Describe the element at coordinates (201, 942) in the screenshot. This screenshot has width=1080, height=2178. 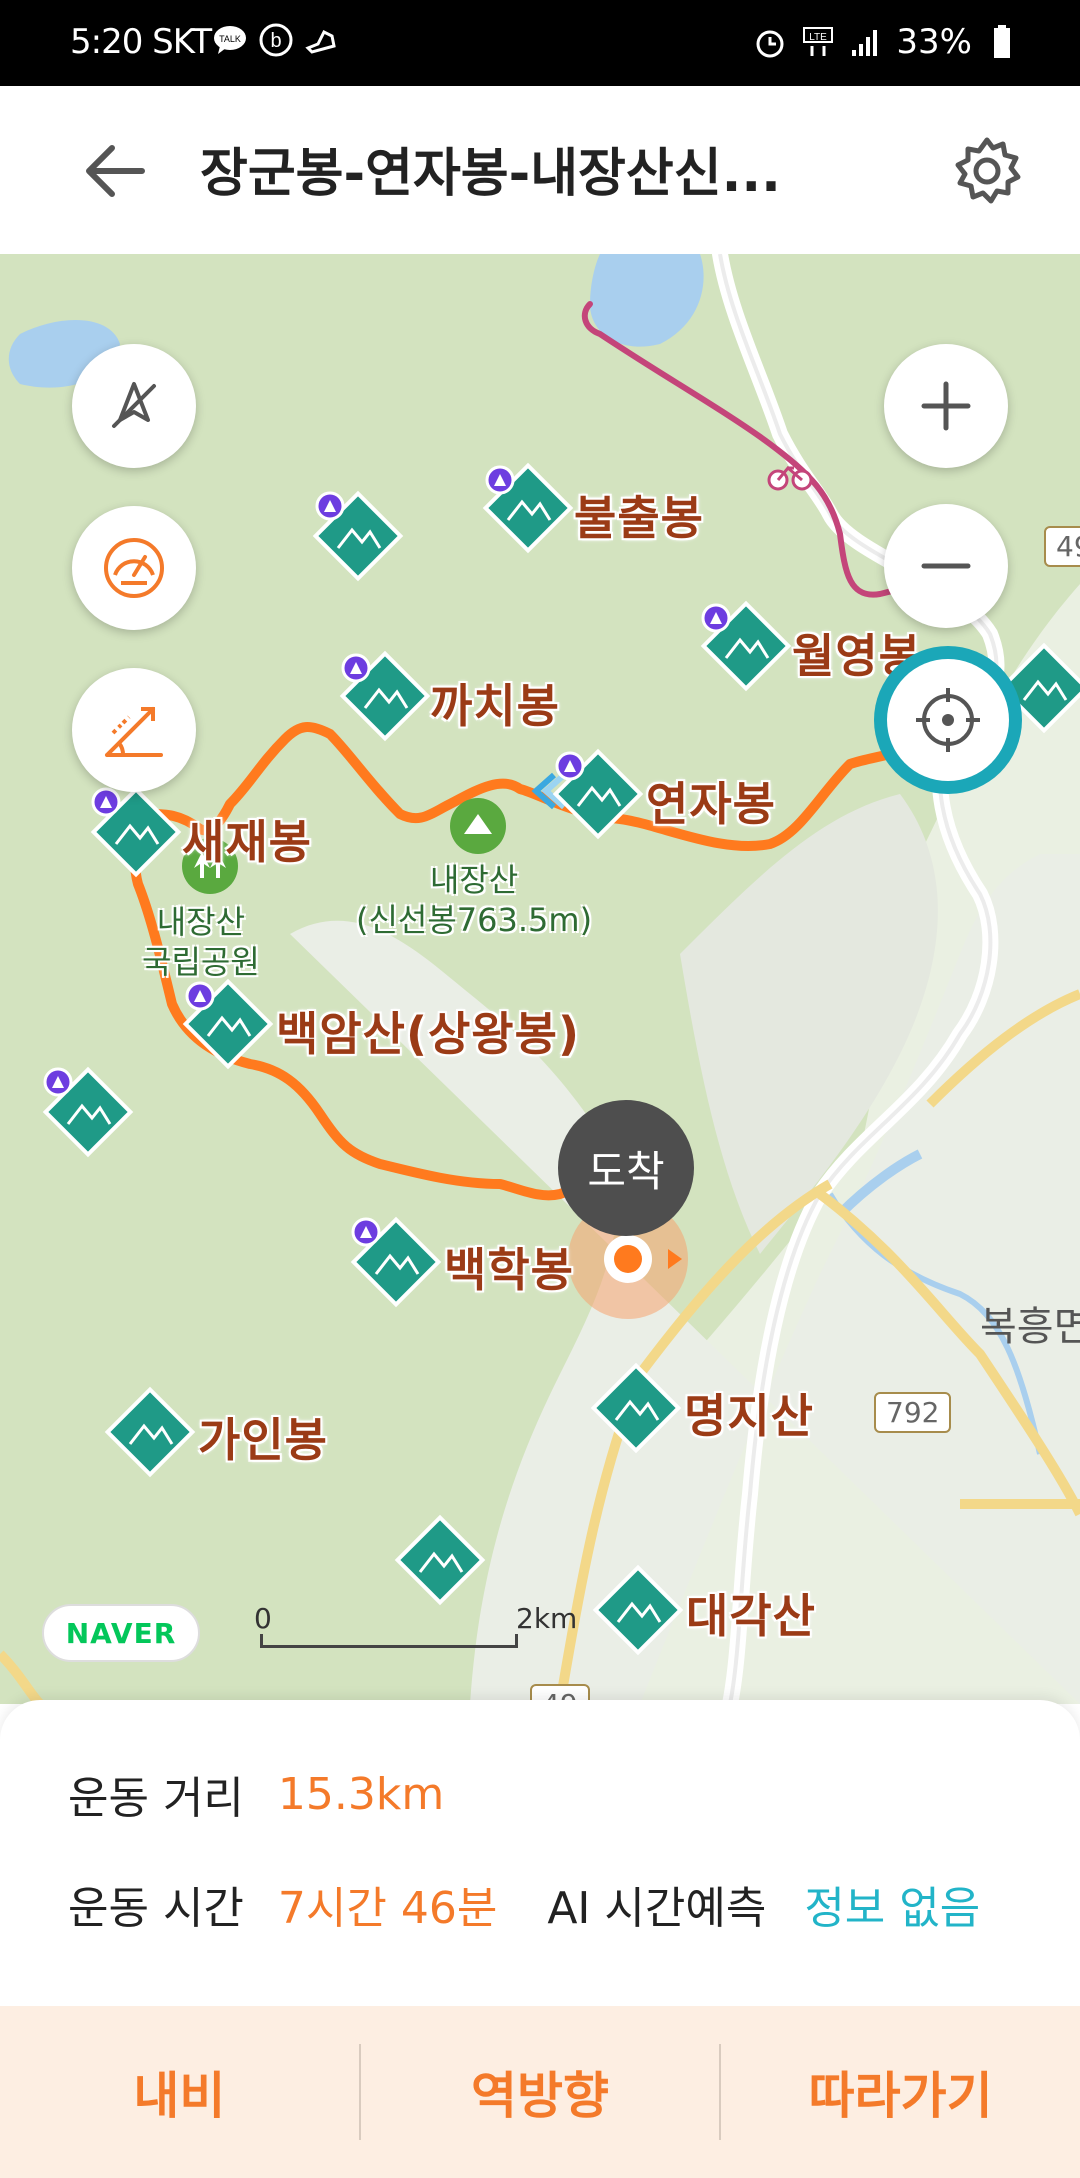
I see `park-label: 내장산 국립공원` at that location.